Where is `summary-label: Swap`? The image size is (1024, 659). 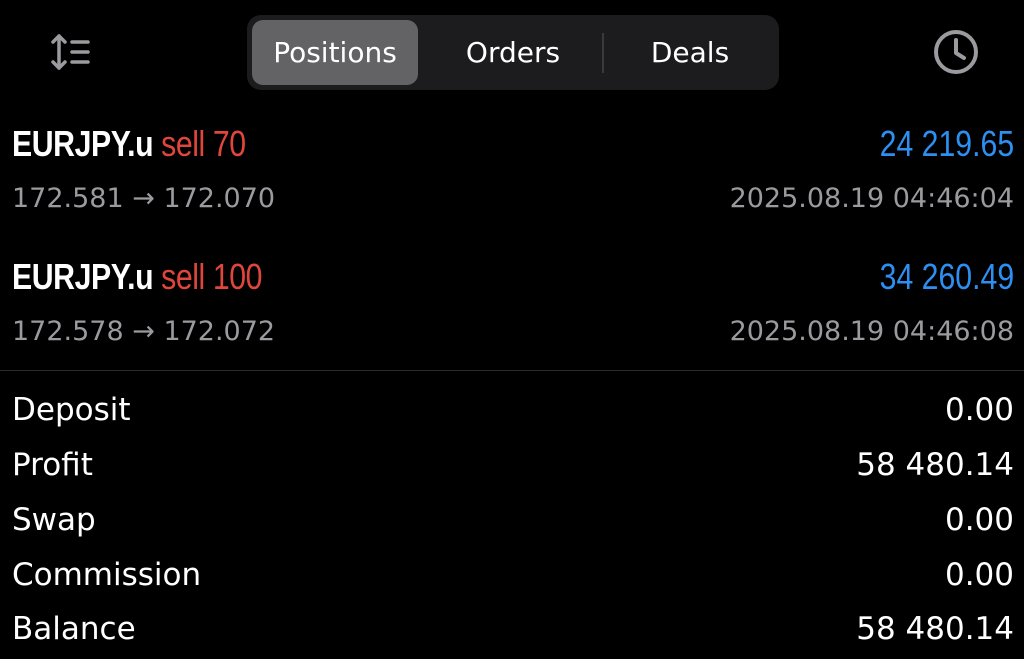 summary-label: Swap is located at coordinates (54, 520).